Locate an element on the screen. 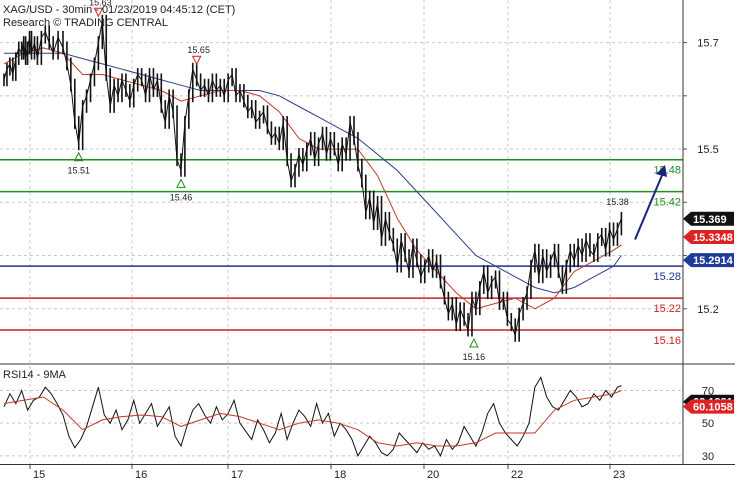  price-badge-2: 15.2914 is located at coordinates (708, 260).